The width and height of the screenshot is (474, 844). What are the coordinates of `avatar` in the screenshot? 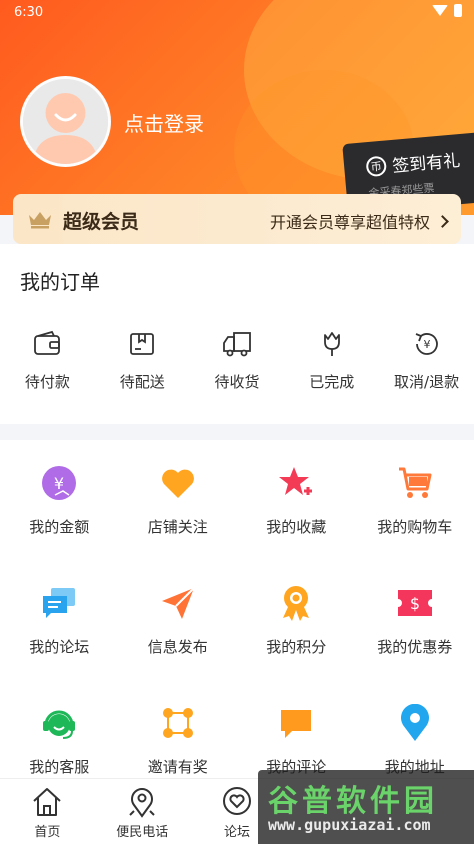 It's located at (65, 121).